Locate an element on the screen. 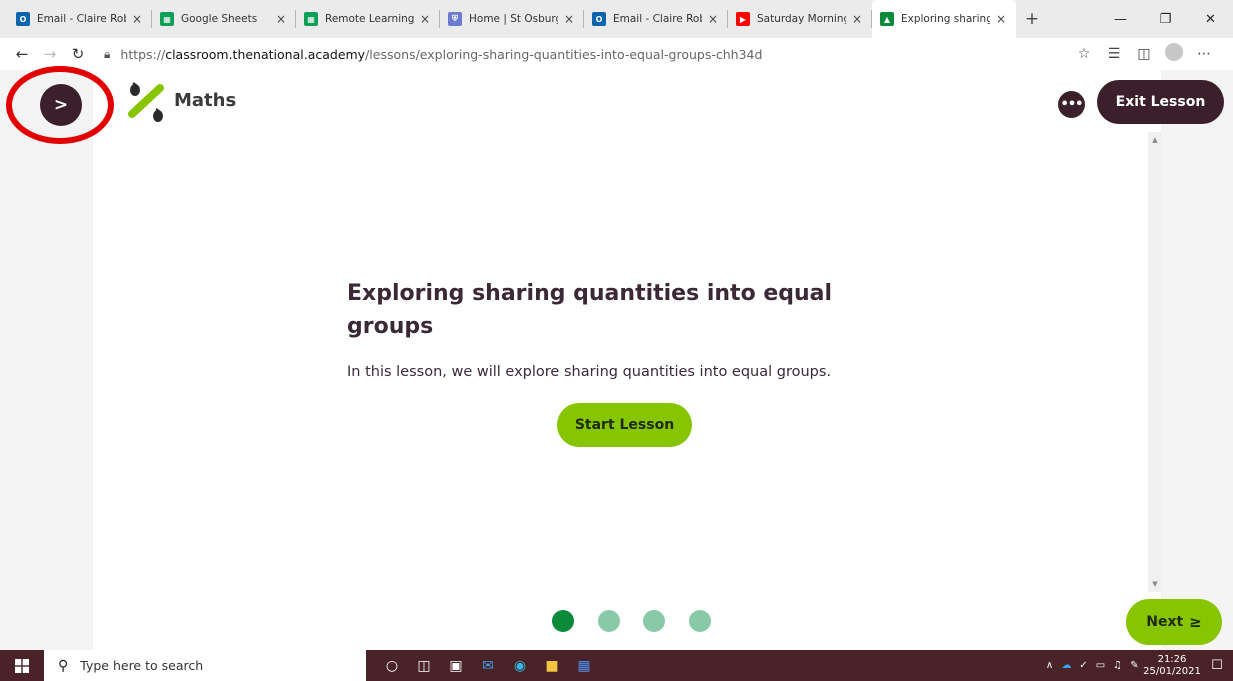 The width and height of the screenshot is (1233, 681). minimize-icon: — is located at coordinates (1120, 19).